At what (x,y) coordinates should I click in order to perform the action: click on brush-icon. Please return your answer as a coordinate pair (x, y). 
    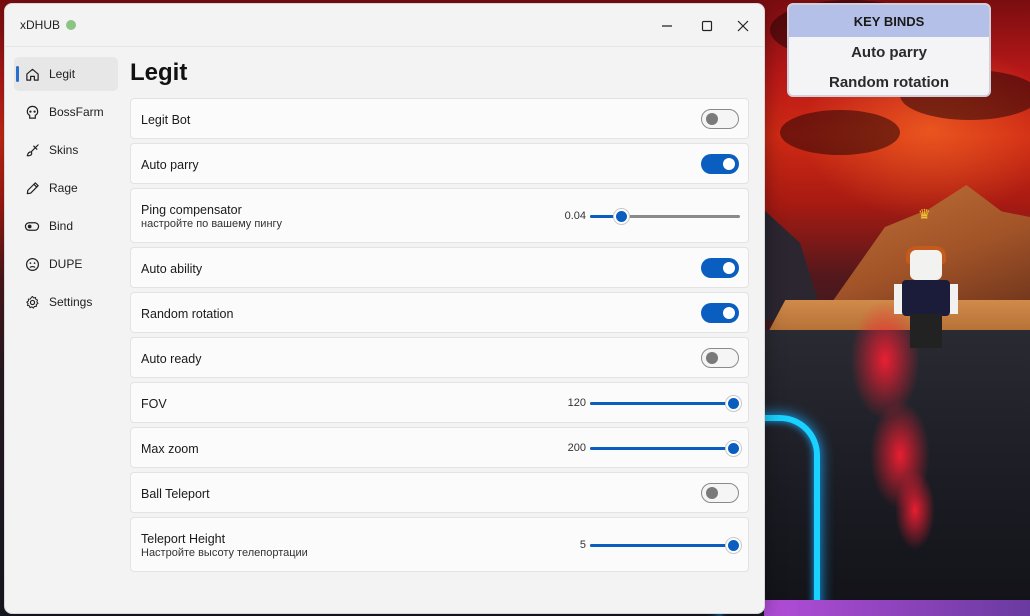
    Looking at the image, I should click on (32, 150).